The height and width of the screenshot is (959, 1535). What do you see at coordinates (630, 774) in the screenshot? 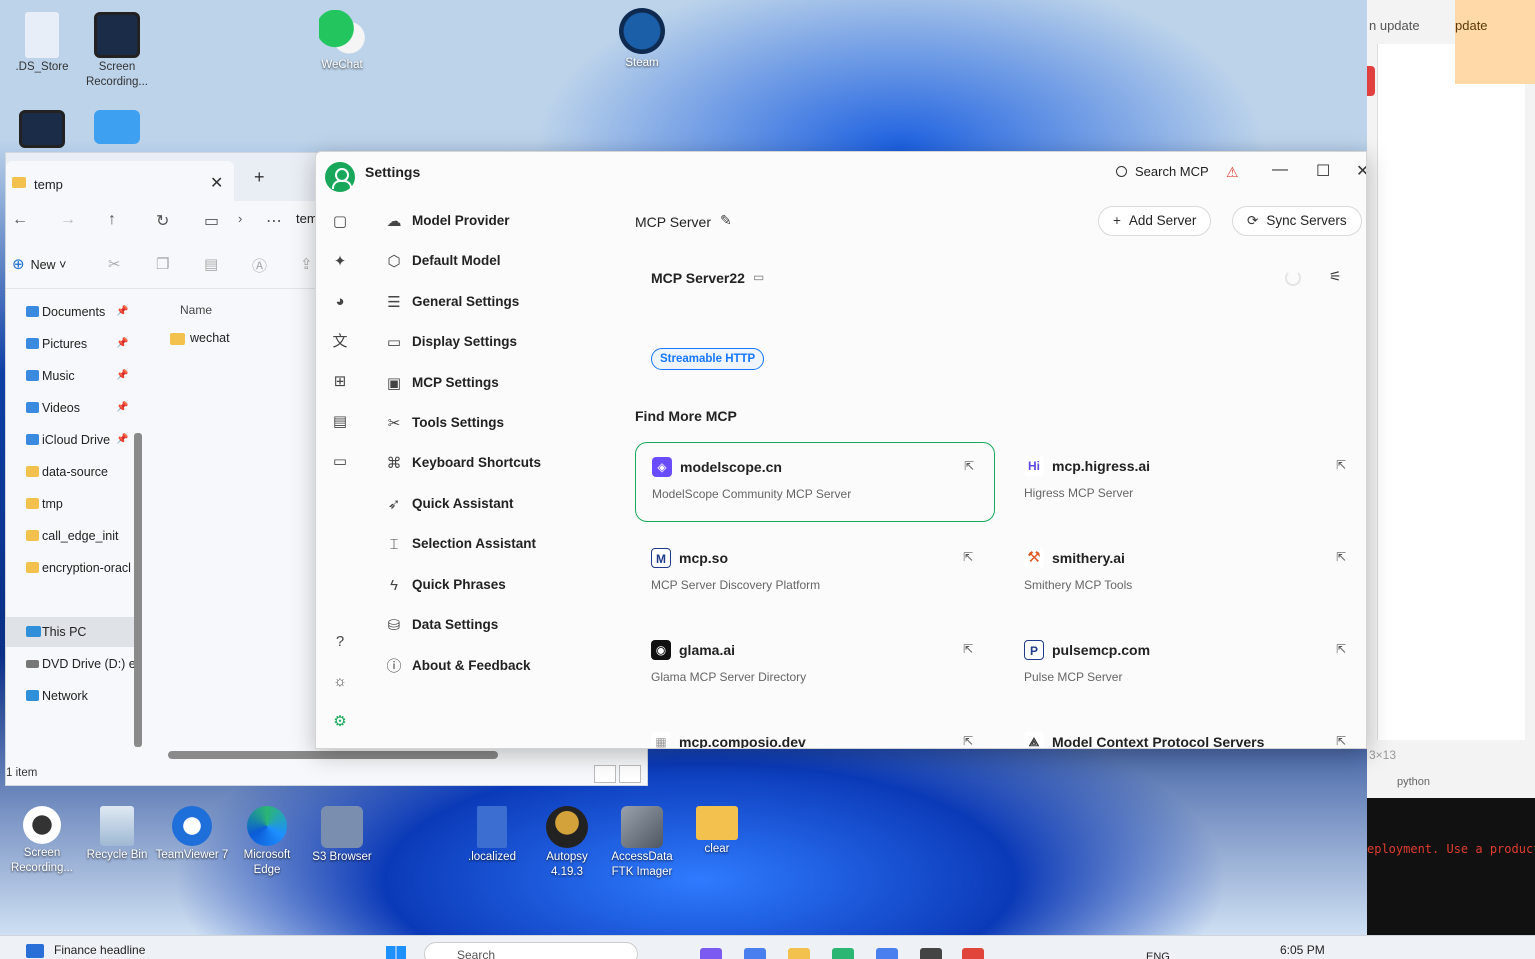
I see `tiles-view-icon` at bounding box center [630, 774].